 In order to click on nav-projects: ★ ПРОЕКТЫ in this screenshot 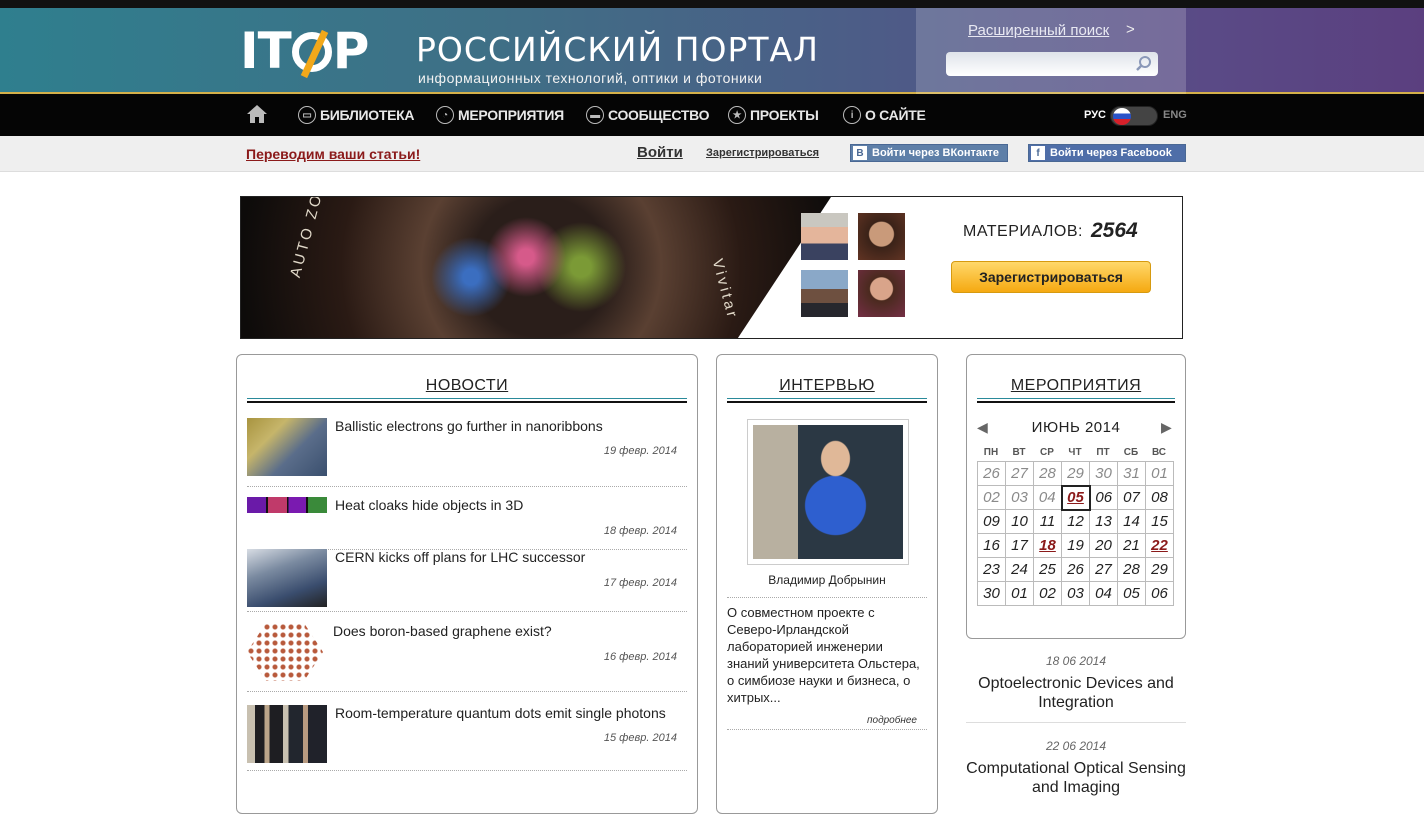, I will do `click(773, 115)`.